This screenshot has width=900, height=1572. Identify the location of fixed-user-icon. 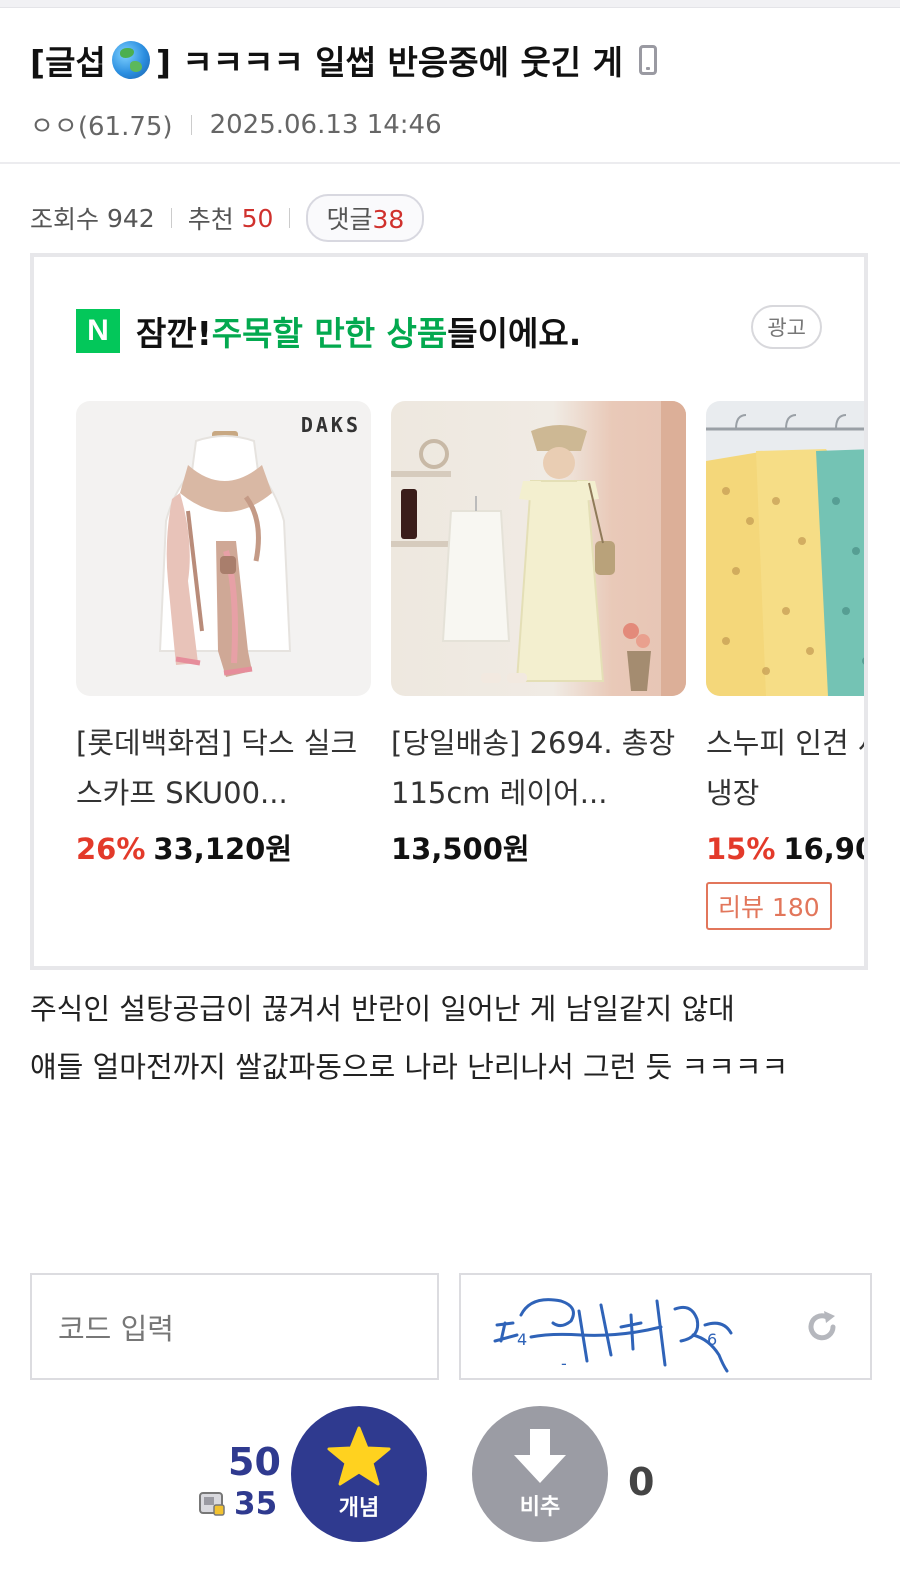
(212, 1504).